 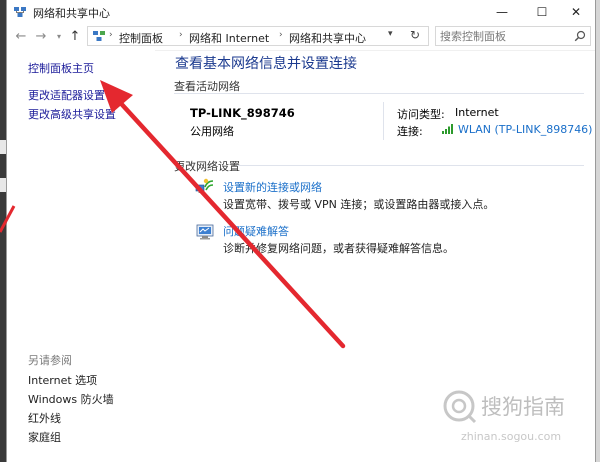 I want to click on maximize-button: ☐, so click(x=542, y=12).